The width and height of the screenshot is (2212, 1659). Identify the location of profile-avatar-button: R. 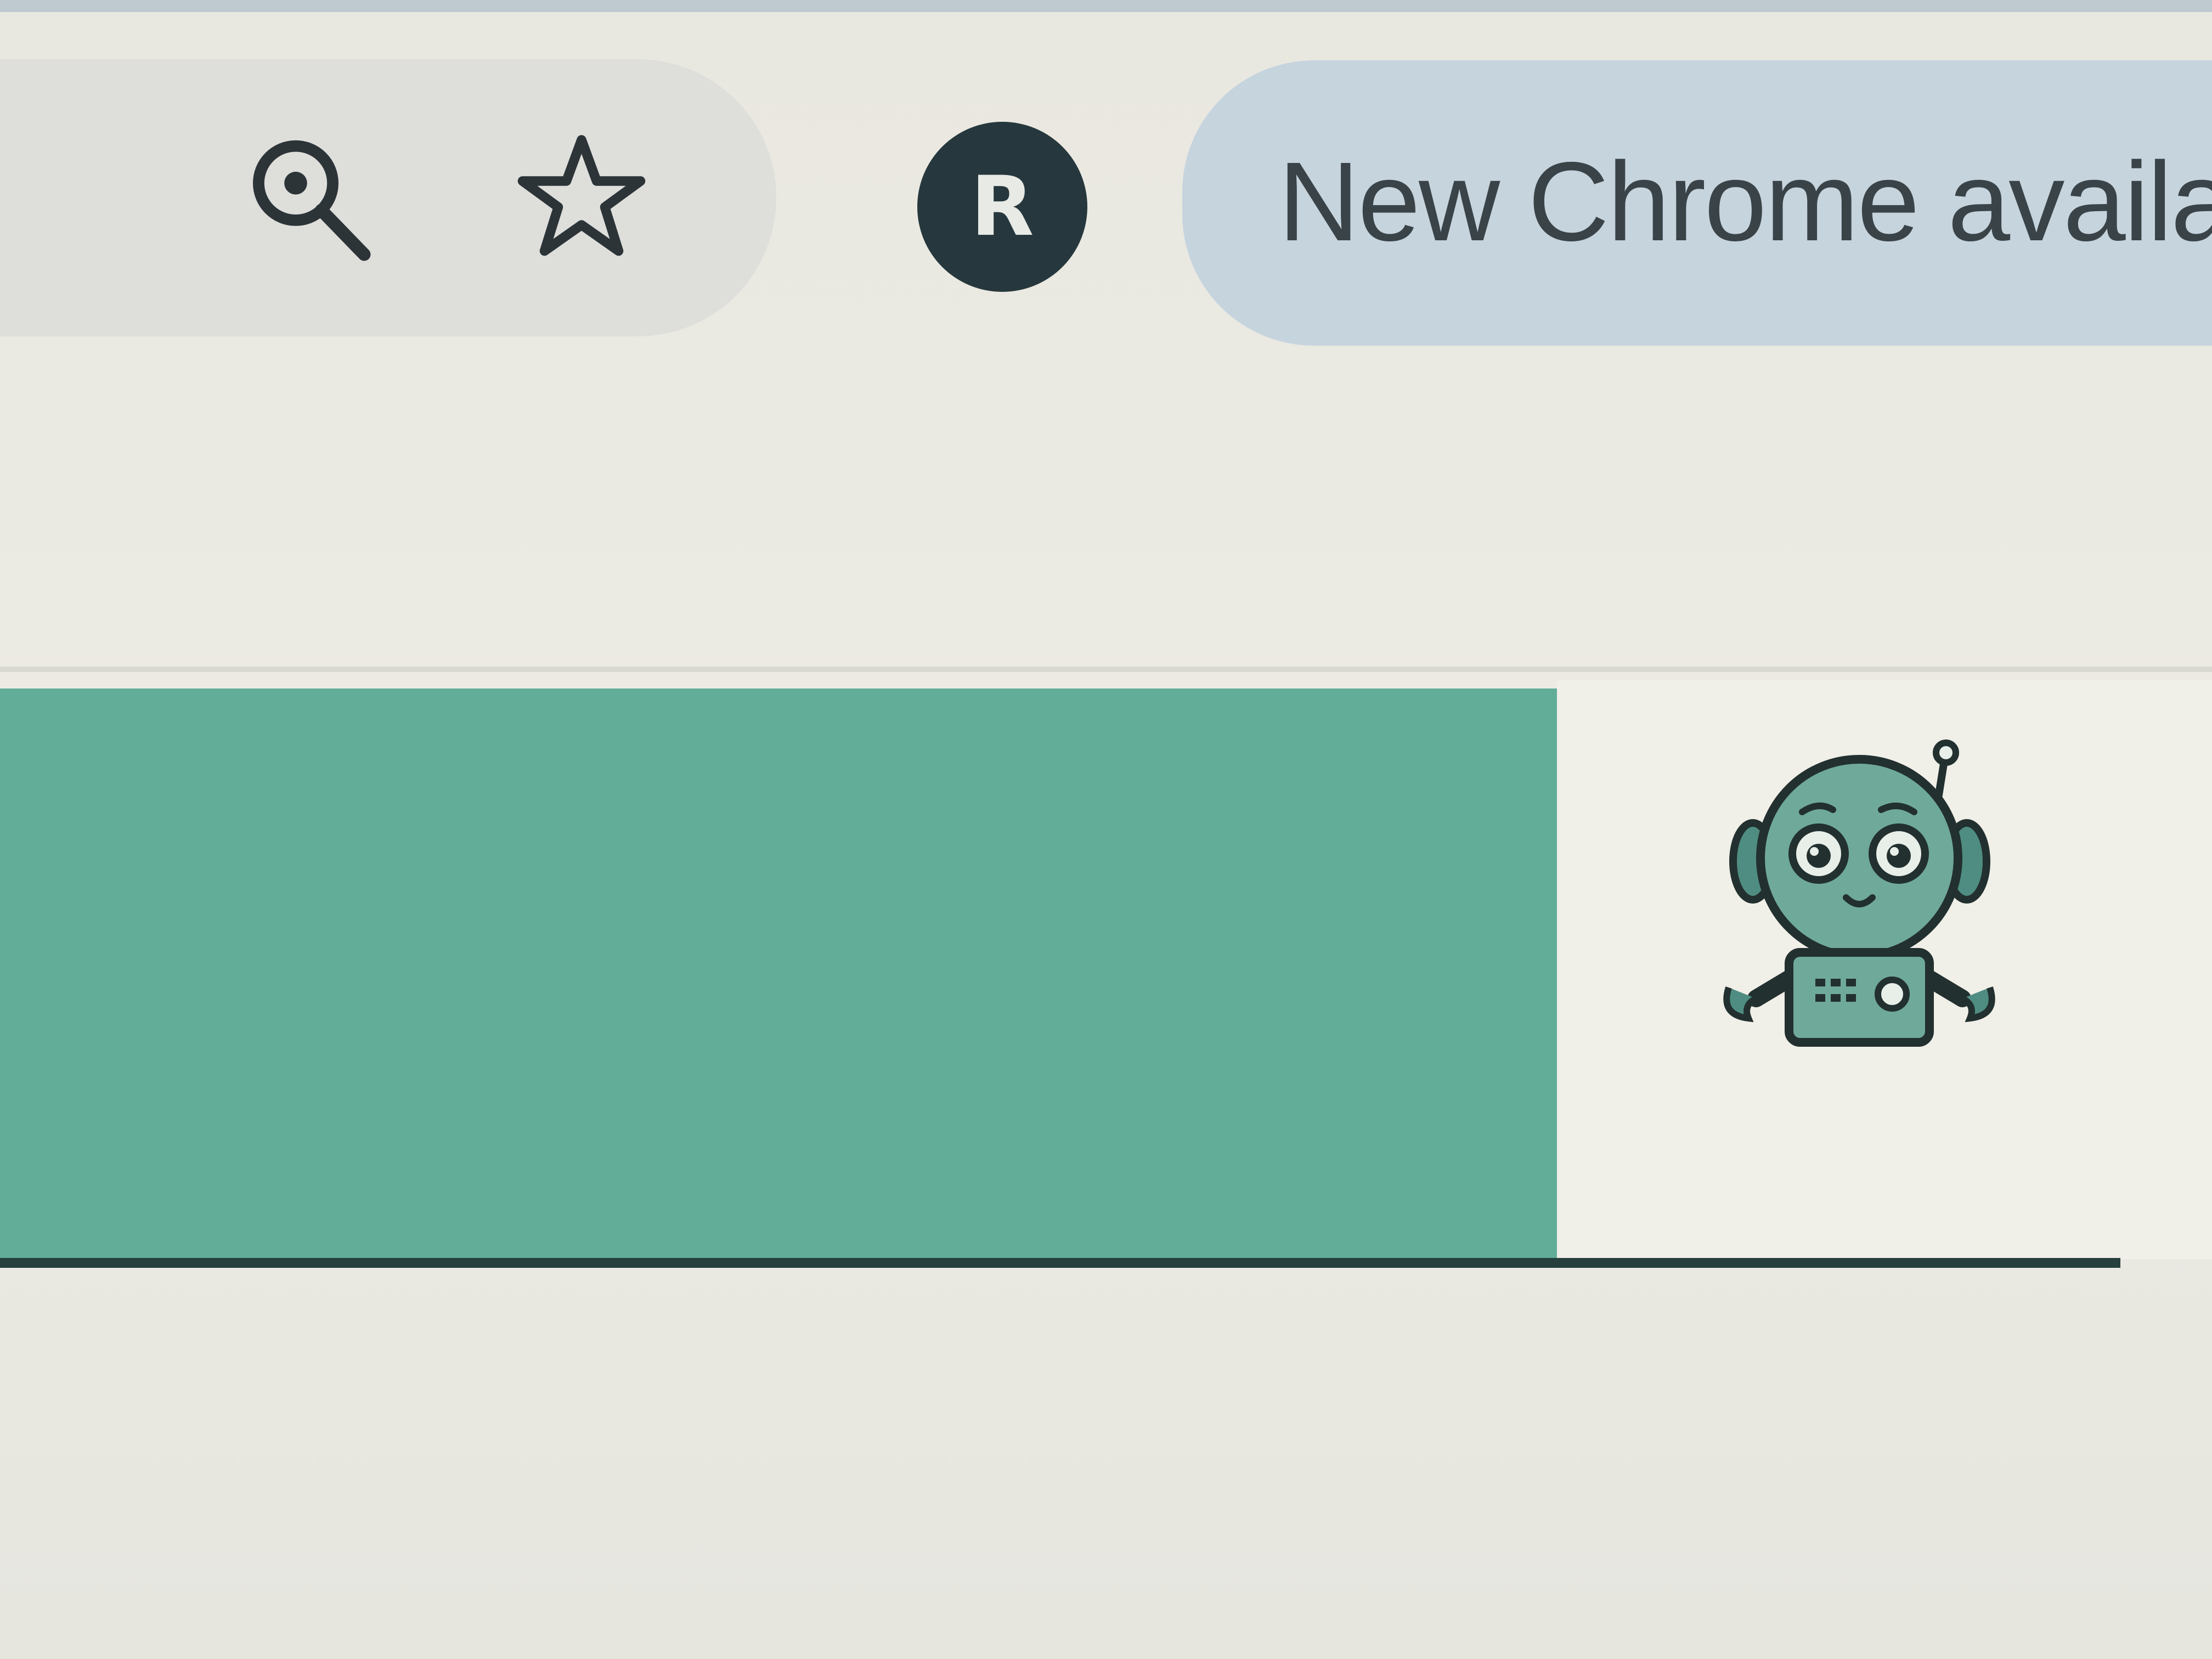
(1002, 207).